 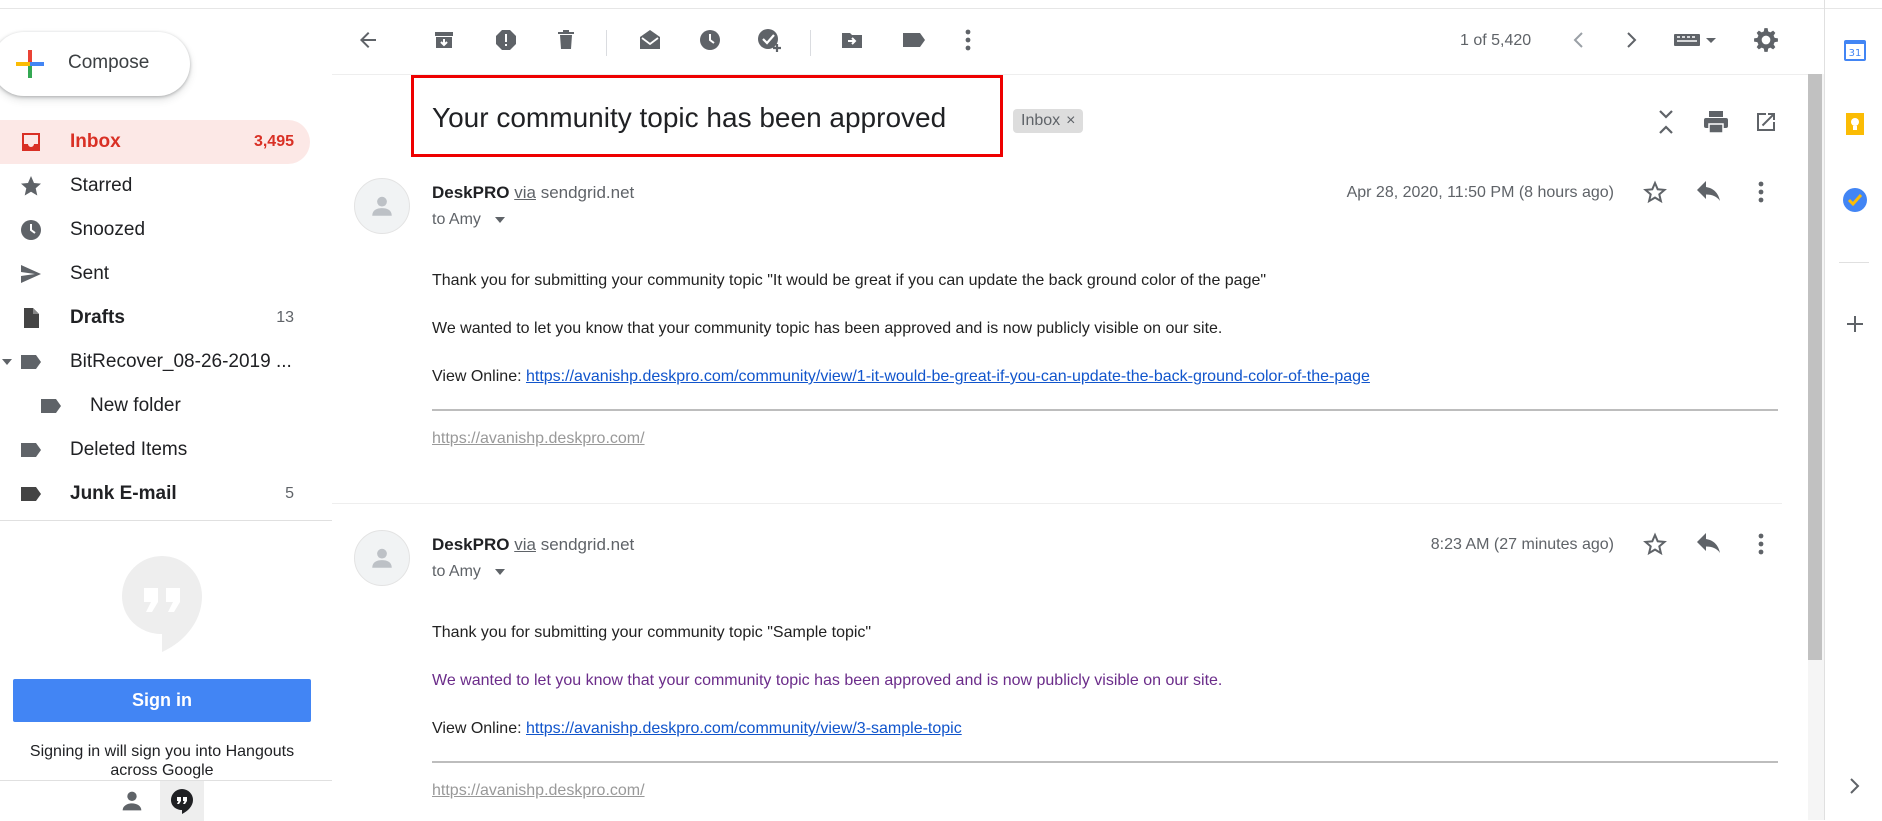 I want to click on add-to-tasks-icon, so click(x=770, y=40).